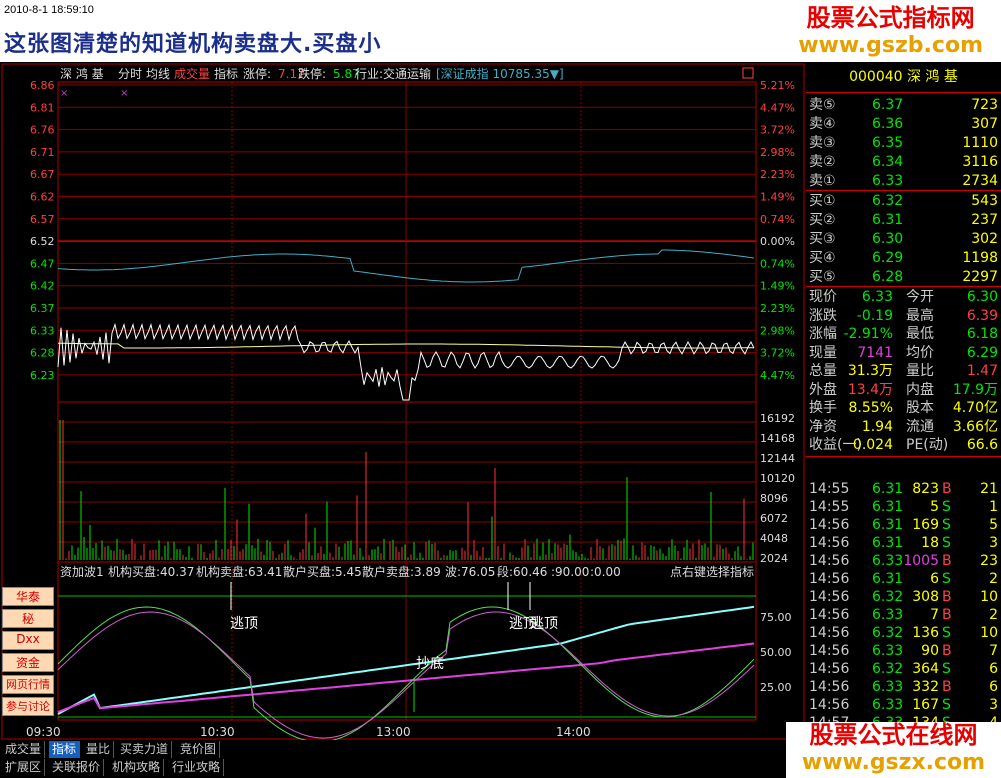  What do you see at coordinates (888, 220) in the screenshot?
I see `buy-price: 6.31` at bounding box center [888, 220].